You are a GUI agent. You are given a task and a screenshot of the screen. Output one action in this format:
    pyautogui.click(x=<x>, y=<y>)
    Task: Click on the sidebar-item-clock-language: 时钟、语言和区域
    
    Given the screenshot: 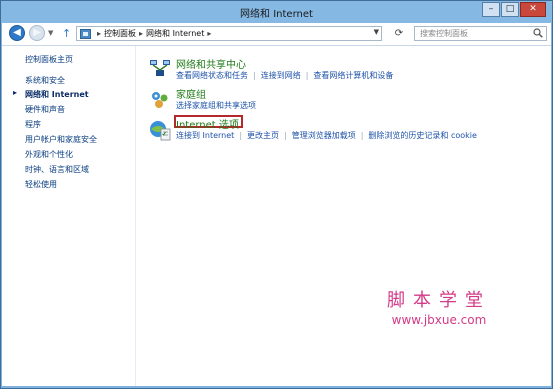 What is the action you would take?
    pyautogui.click(x=57, y=169)
    